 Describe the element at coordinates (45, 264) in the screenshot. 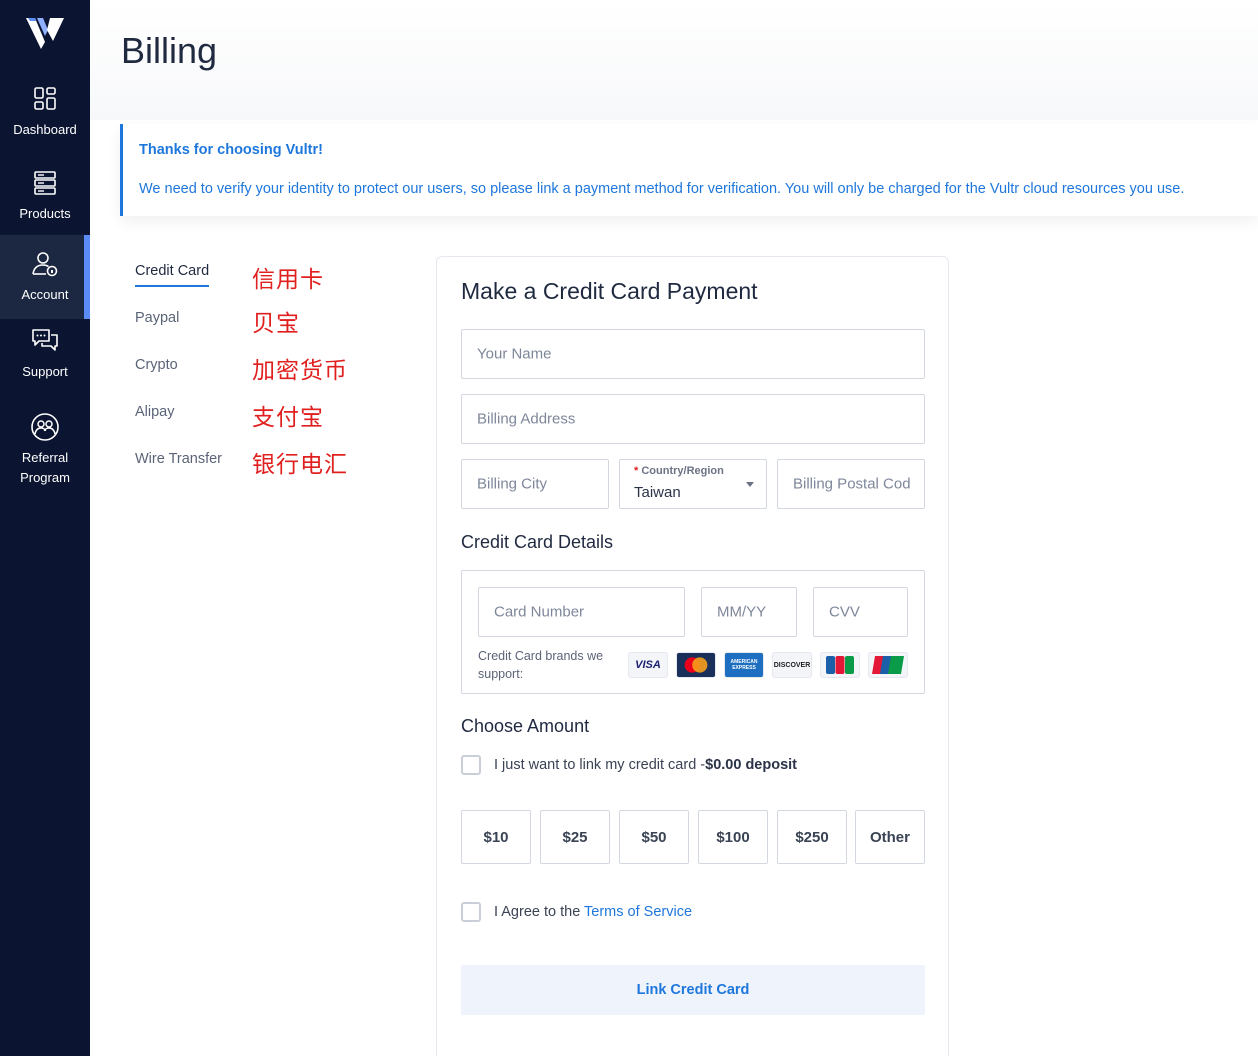

I see `user-lock-icon` at that location.